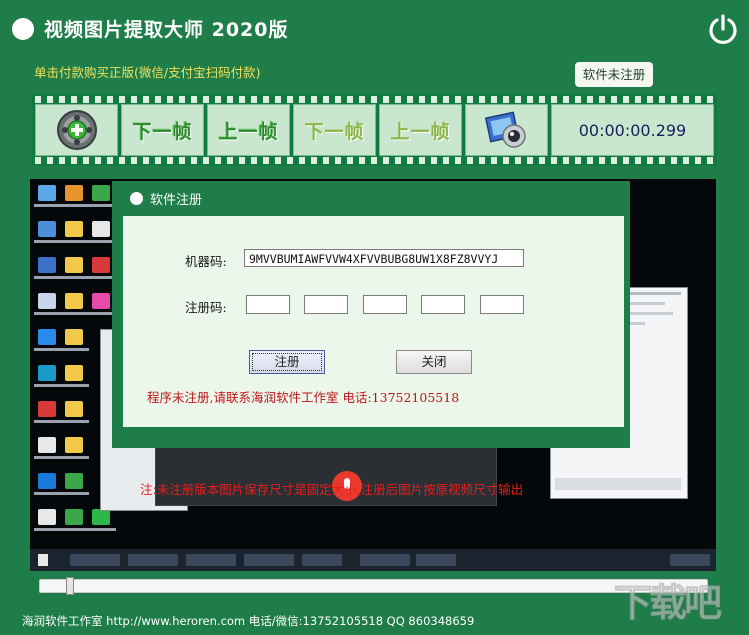 This screenshot has height=635, width=749. Describe the element at coordinates (332, 489) in the screenshot. I see `save-size-note: 注:未注册版本图片保存尺寸是固定大小,注册后图片按原视频尺寸输出` at that location.